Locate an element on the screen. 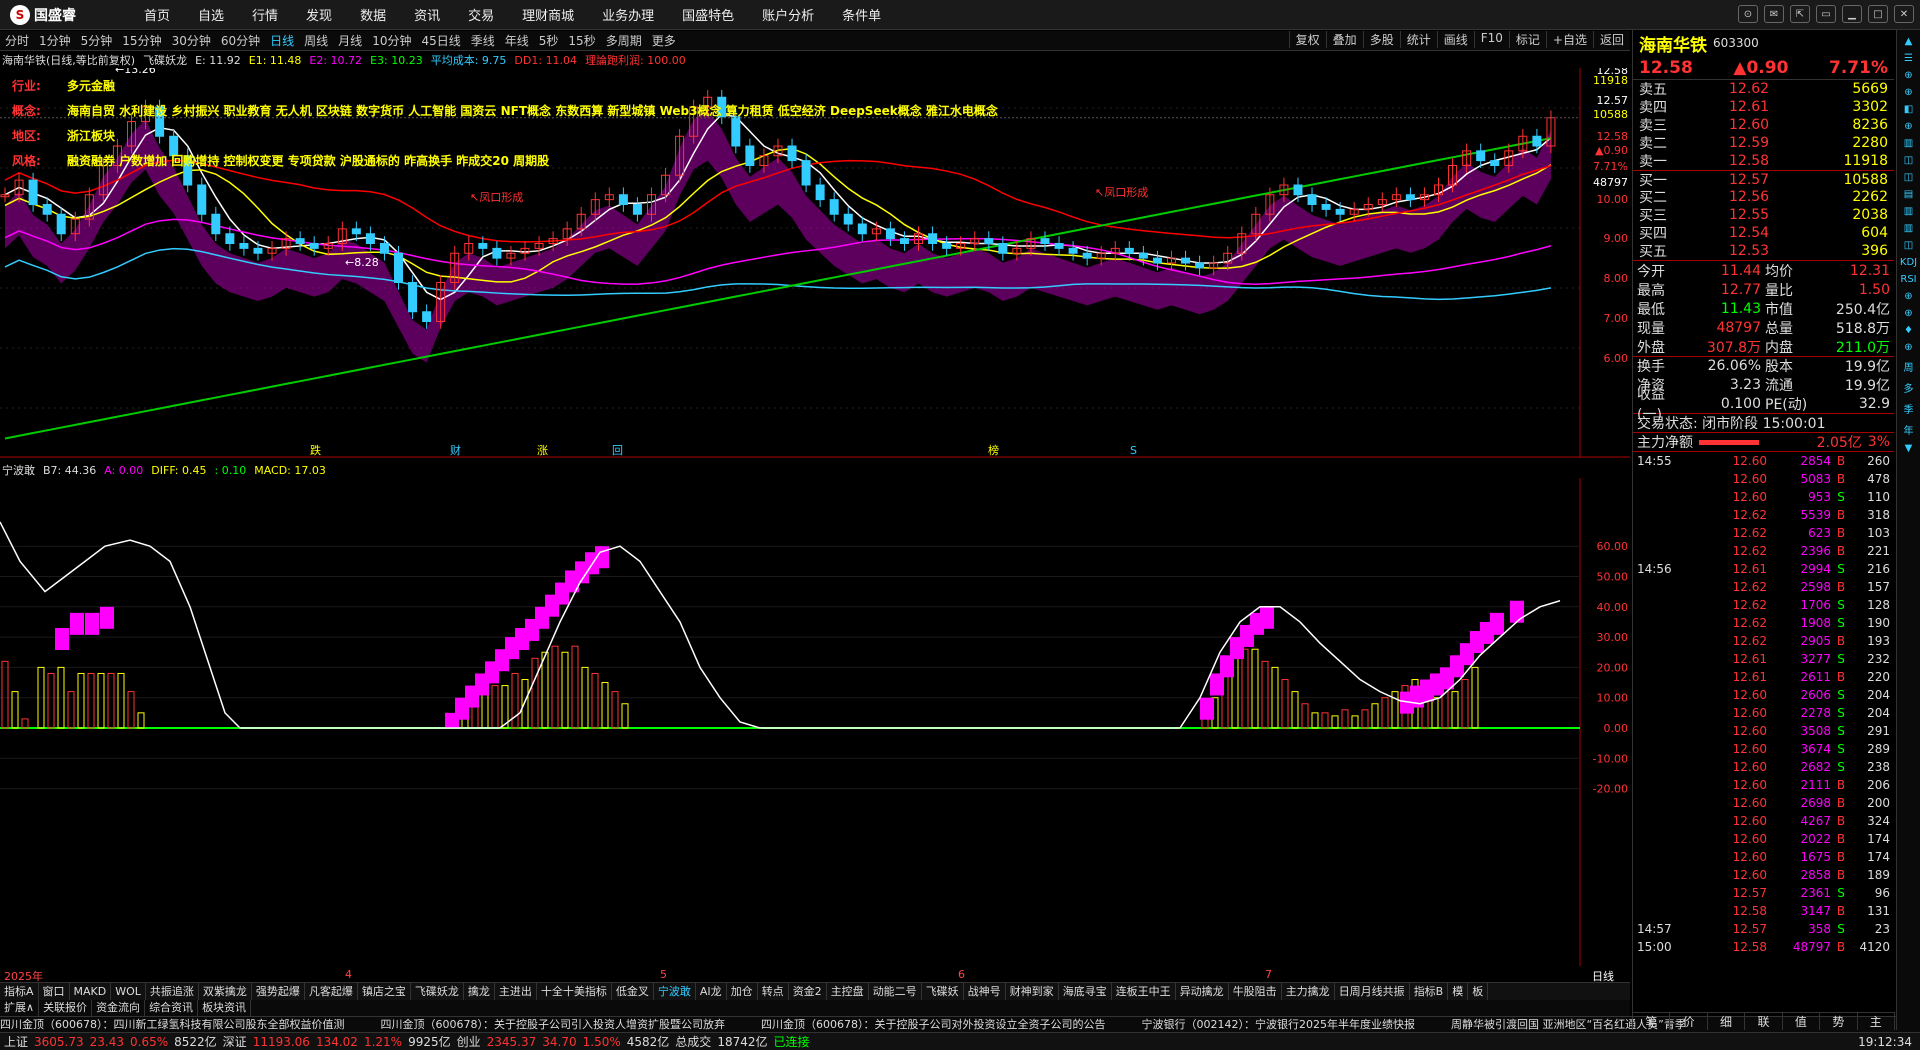  menu-item-6: 交易 is located at coordinates (481, 14).